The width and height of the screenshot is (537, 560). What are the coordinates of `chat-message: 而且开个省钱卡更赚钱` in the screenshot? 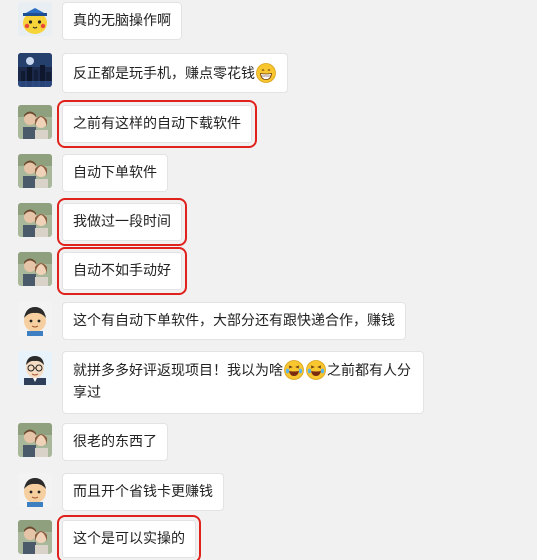 It's located at (277, 492).